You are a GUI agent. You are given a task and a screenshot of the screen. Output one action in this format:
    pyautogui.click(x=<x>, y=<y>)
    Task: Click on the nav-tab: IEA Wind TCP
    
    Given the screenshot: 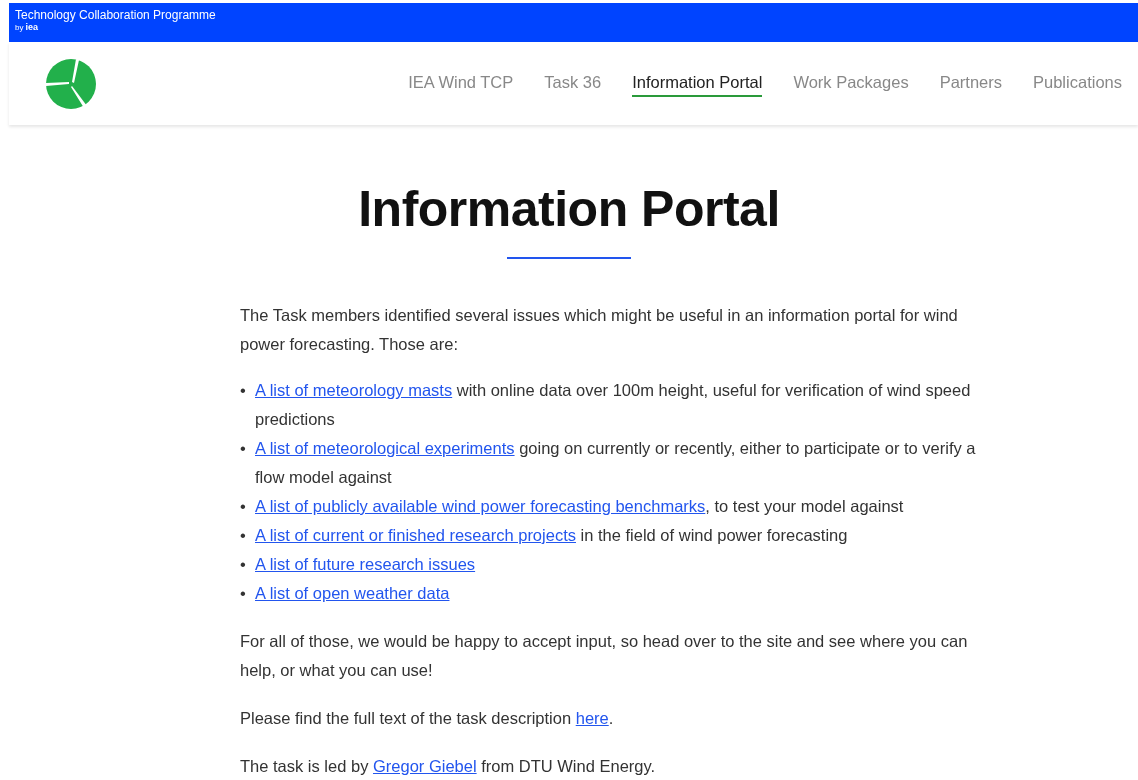 What is the action you would take?
    pyautogui.click(x=461, y=83)
    